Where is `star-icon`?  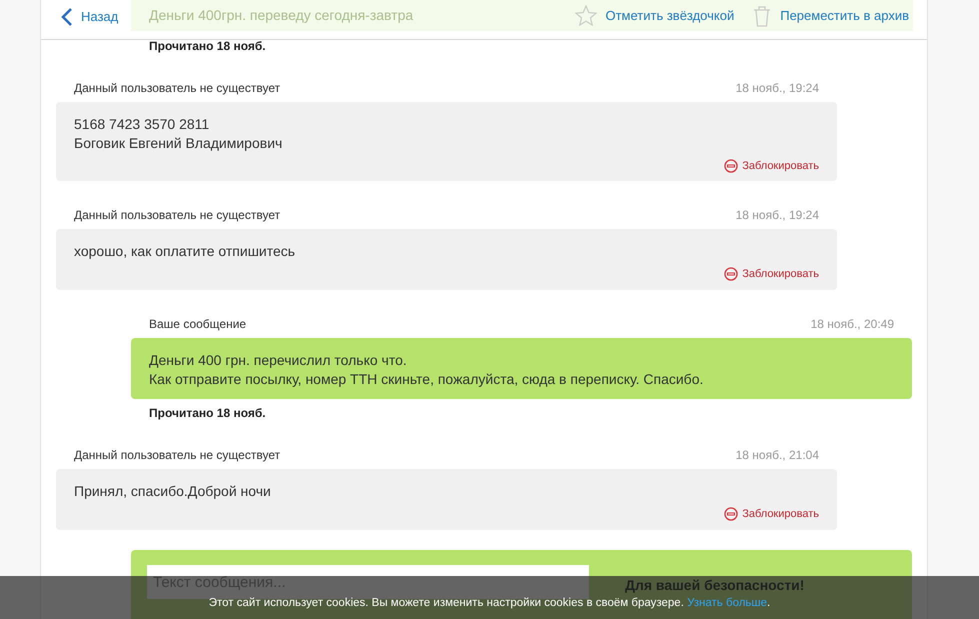 star-icon is located at coordinates (586, 15).